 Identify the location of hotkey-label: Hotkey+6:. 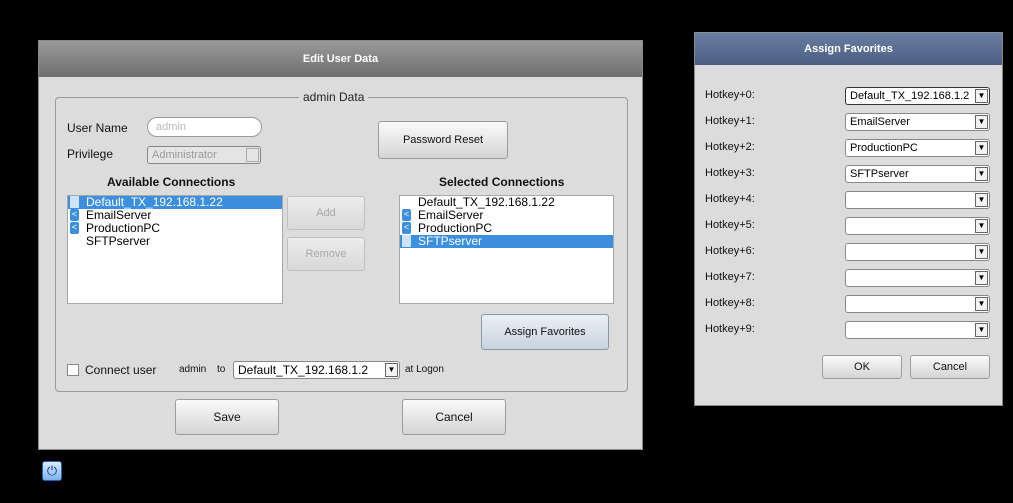
(730, 251).